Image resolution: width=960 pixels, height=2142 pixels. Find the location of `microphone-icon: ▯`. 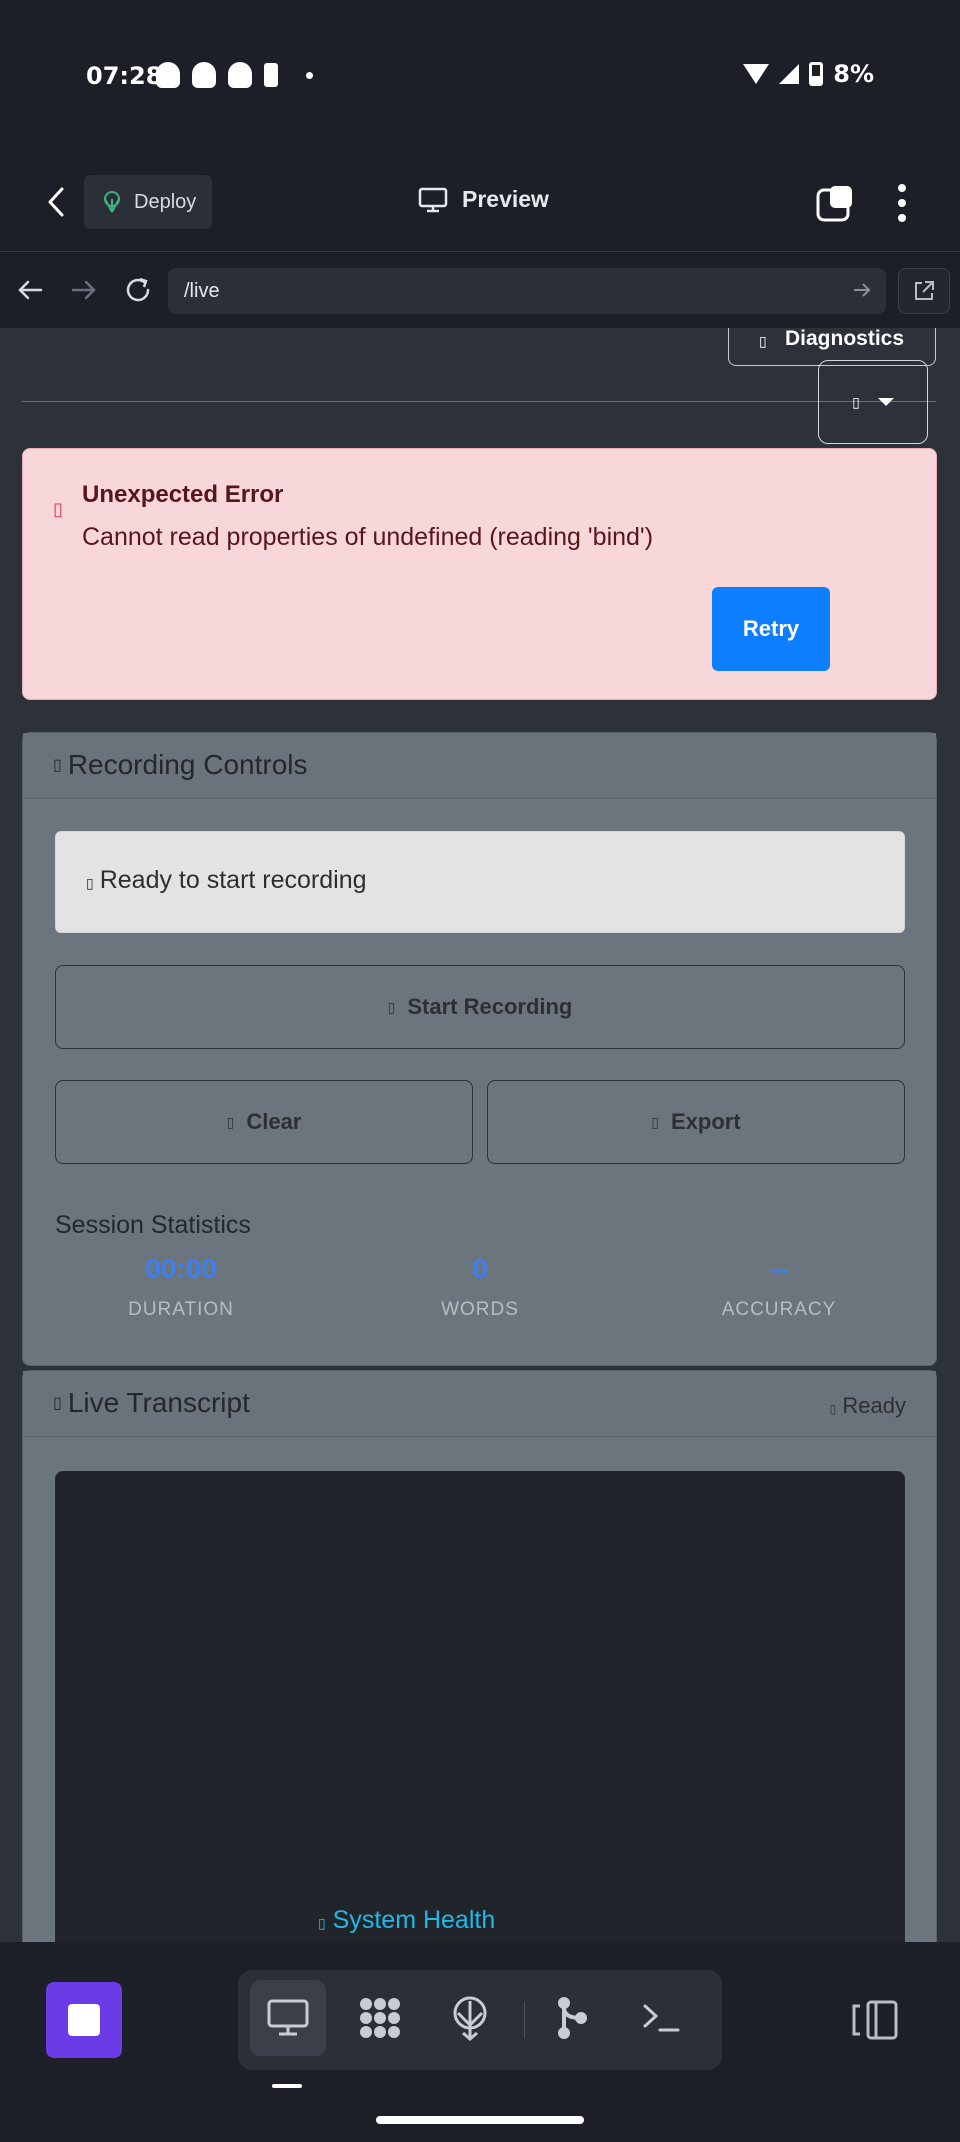

microphone-icon: ▯ is located at coordinates (57, 765).